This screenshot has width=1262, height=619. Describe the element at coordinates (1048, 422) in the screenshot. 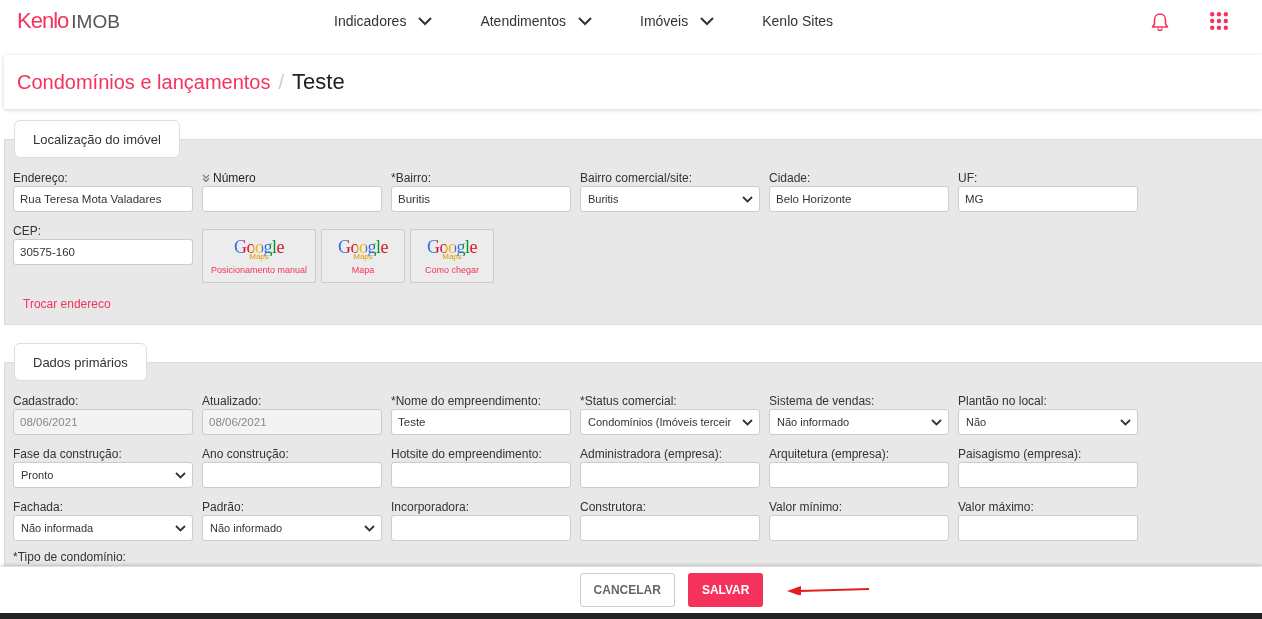

I see `select-field: Não` at that location.